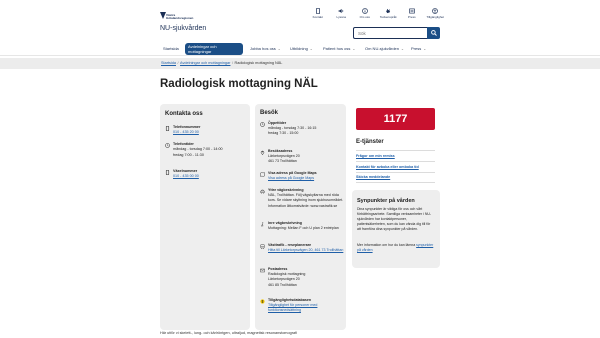 The height and width of the screenshot is (338, 600). Describe the element at coordinates (262, 174) in the screenshot. I see `map-icon` at that location.